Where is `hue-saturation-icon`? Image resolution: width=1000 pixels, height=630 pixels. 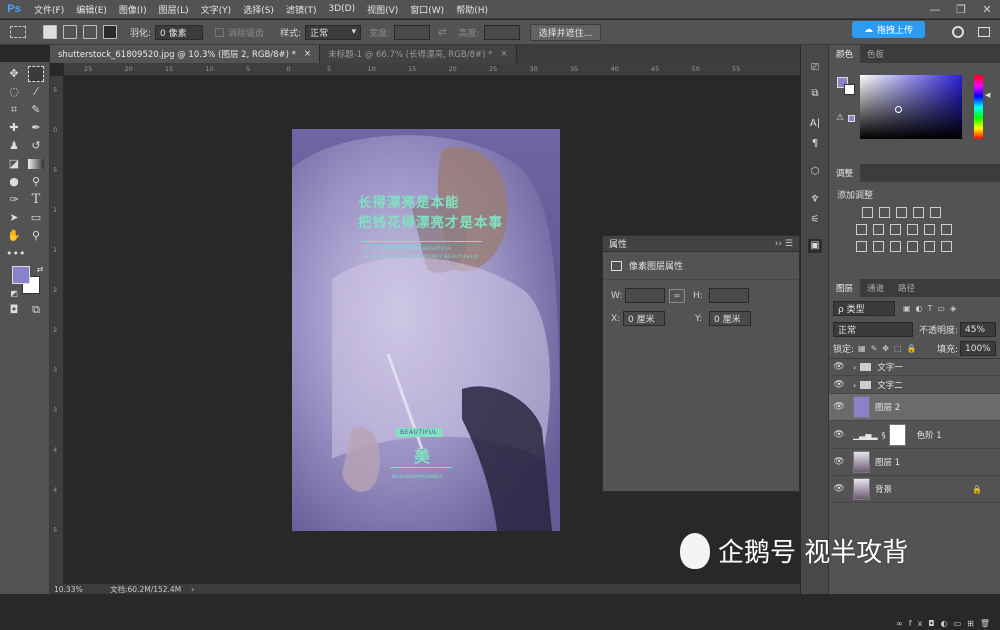 hue-saturation-icon is located at coordinates (861, 229).